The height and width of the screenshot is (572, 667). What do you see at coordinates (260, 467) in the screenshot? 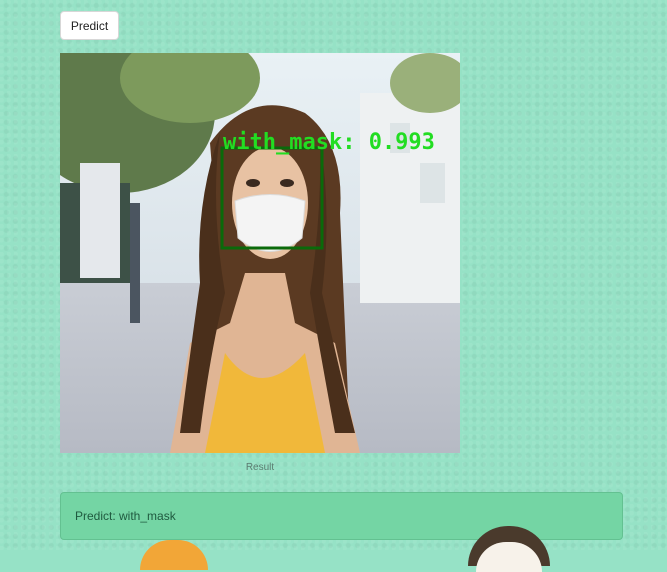
I see `image-caption: Result` at bounding box center [260, 467].